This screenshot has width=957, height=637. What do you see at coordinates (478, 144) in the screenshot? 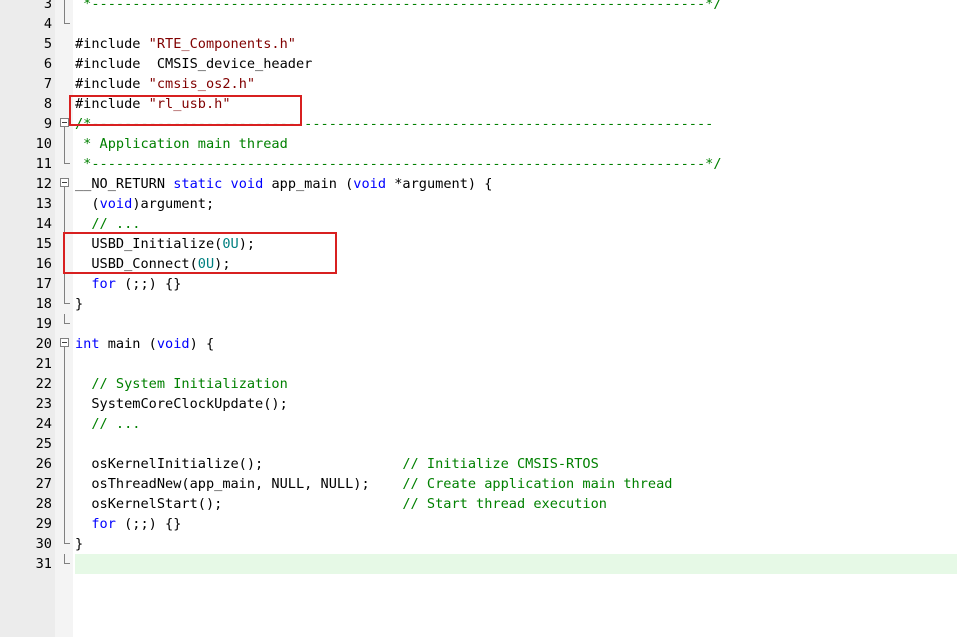
I see `code-line: 10 * Application main thread` at bounding box center [478, 144].